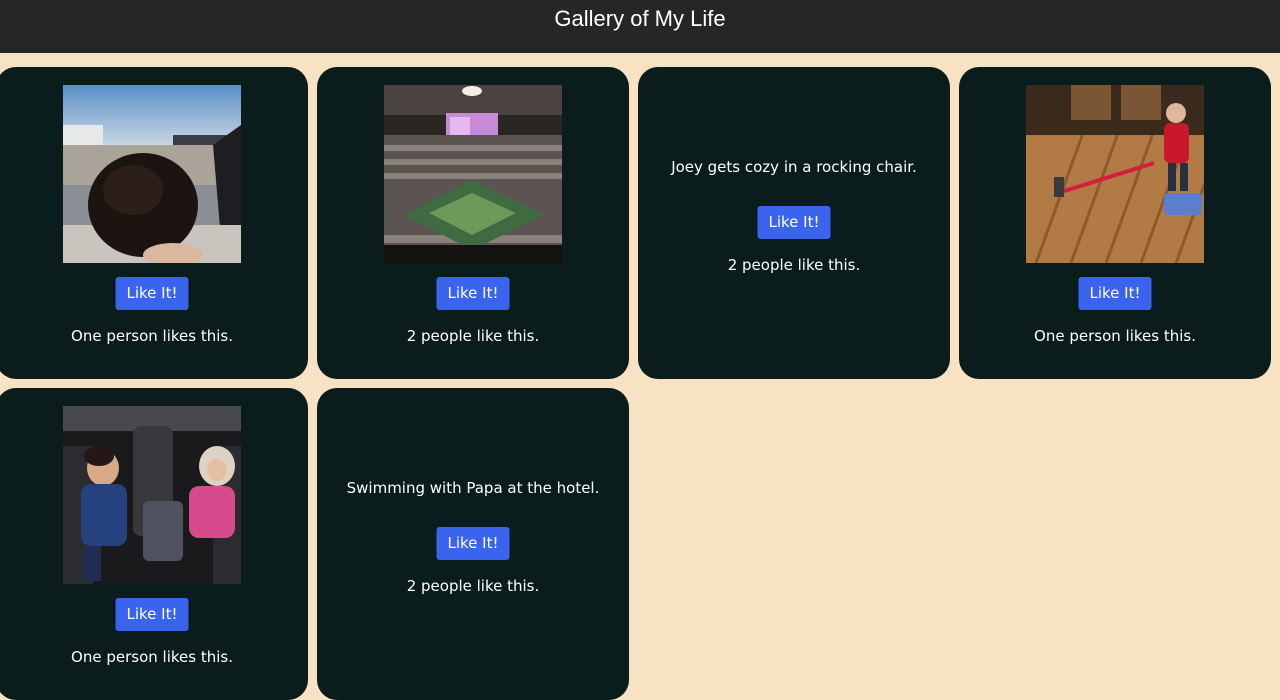 Image resolution: width=1280 pixels, height=700 pixels. I want to click on card-caption: Joey gets cozy in a rocking chair., so click(794, 167).